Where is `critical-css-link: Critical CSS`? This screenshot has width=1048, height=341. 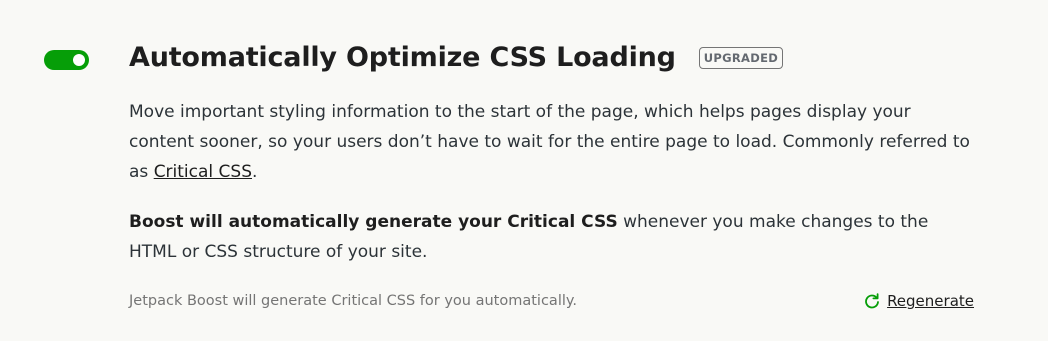 critical-css-link: Critical CSS is located at coordinates (203, 172).